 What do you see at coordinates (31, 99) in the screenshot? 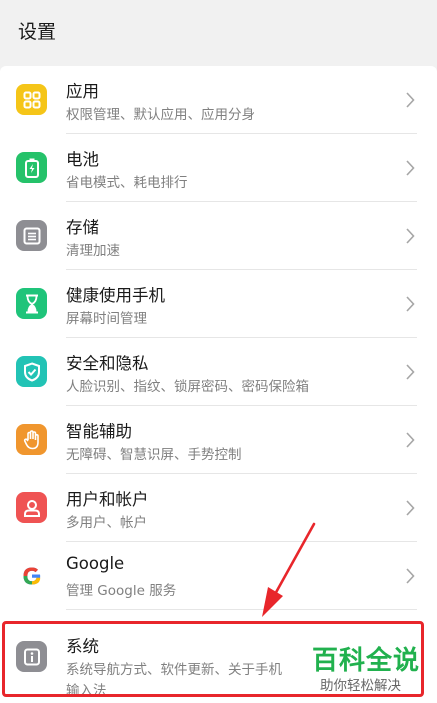
I see `apps-icon` at bounding box center [31, 99].